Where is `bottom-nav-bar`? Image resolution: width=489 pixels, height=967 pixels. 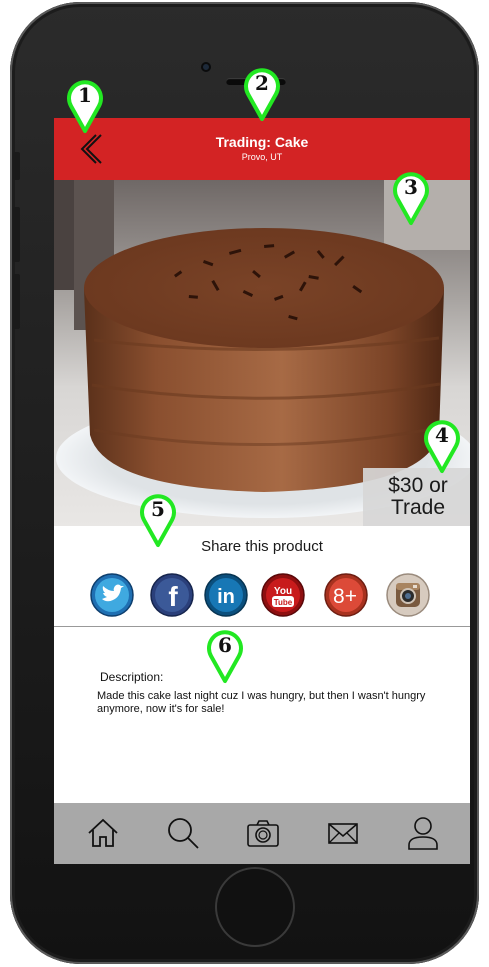
bottom-nav-bar is located at coordinates (262, 833).